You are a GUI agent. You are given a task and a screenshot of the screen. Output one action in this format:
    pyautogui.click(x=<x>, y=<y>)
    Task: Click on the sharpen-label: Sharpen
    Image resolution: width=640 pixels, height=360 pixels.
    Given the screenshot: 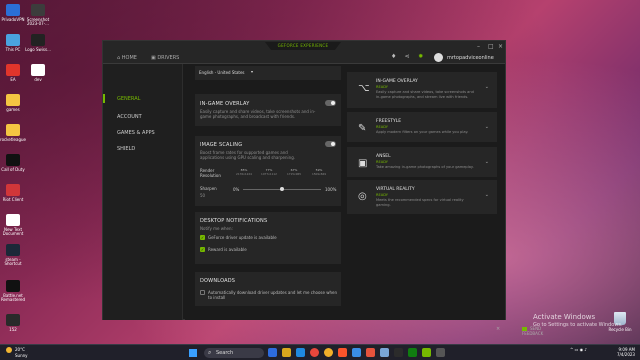 What is the action you would take?
    pyautogui.click(x=208, y=188)
    